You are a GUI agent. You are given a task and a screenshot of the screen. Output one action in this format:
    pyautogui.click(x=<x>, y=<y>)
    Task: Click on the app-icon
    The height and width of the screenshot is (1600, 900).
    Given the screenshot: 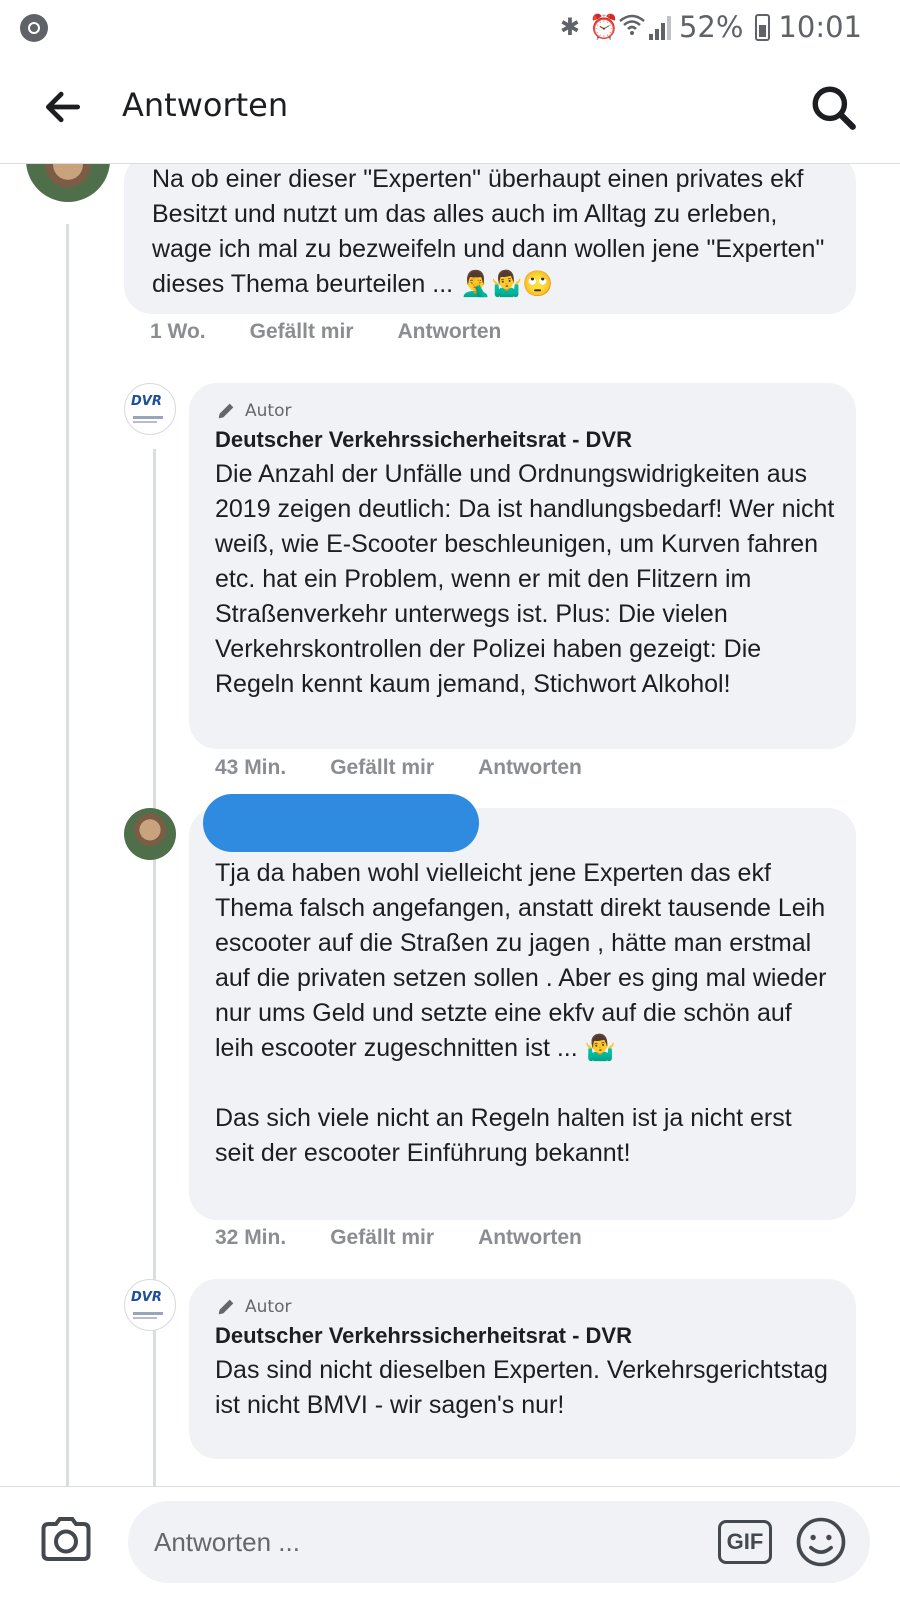 What is the action you would take?
    pyautogui.click(x=34, y=28)
    